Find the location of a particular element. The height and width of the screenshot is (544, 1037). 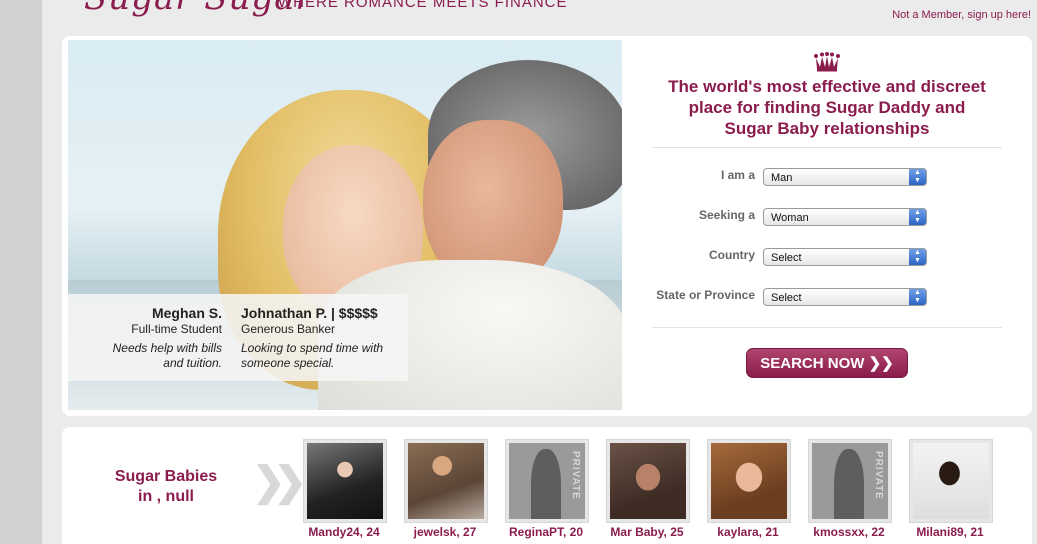

country-label: Country is located at coordinates (732, 255).